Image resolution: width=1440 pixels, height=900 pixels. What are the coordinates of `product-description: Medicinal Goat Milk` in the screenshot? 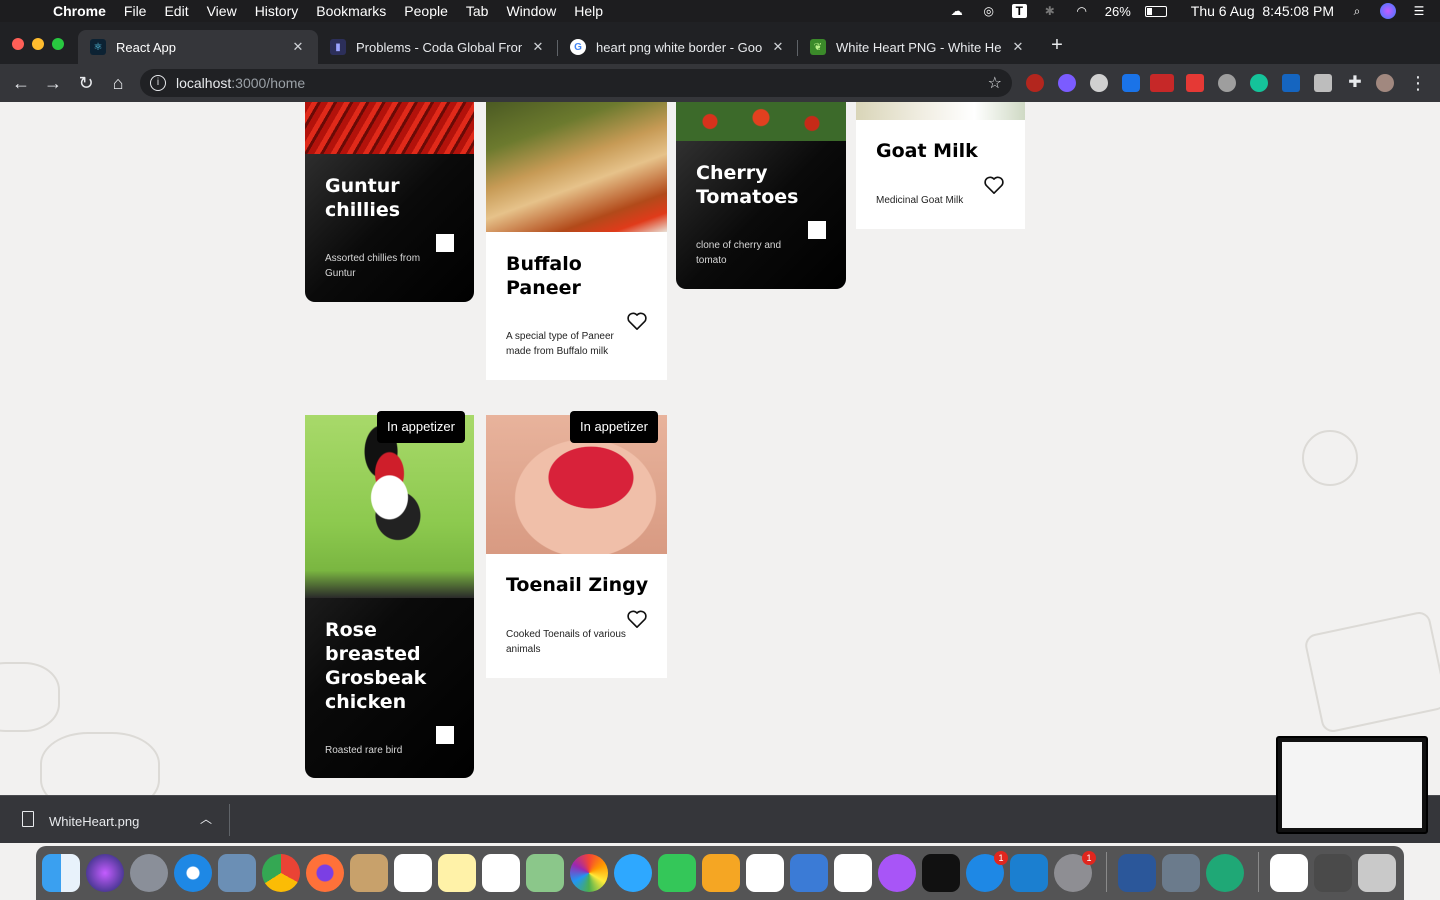 It's located at (920, 200).